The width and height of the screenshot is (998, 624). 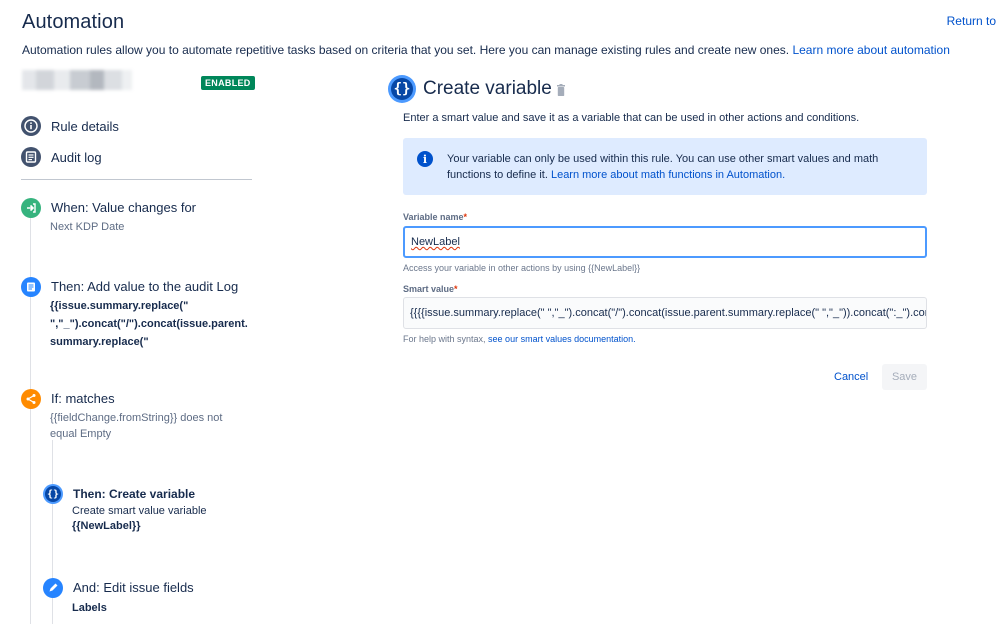 What do you see at coordinates (31, 126) in the screenshot?
I see `info-icon` at bounding box center [31, 126].